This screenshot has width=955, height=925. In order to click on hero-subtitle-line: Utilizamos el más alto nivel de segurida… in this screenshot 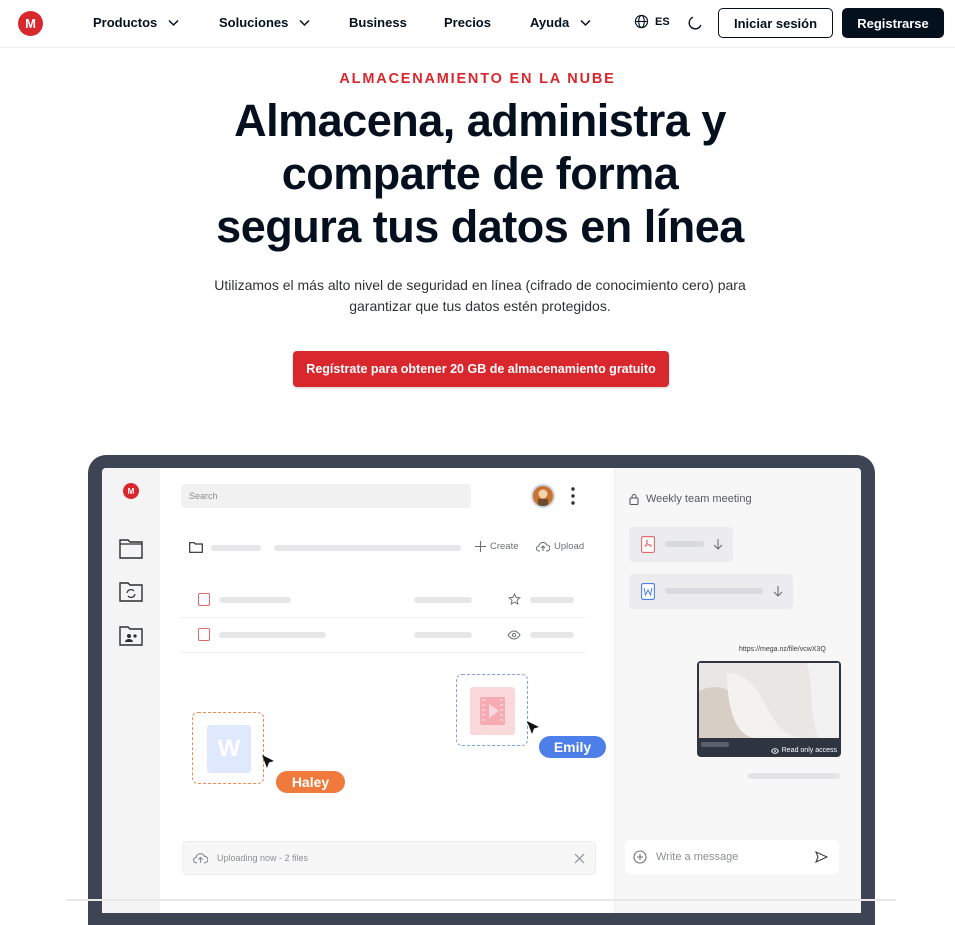, I will do `click(480, 285)`.